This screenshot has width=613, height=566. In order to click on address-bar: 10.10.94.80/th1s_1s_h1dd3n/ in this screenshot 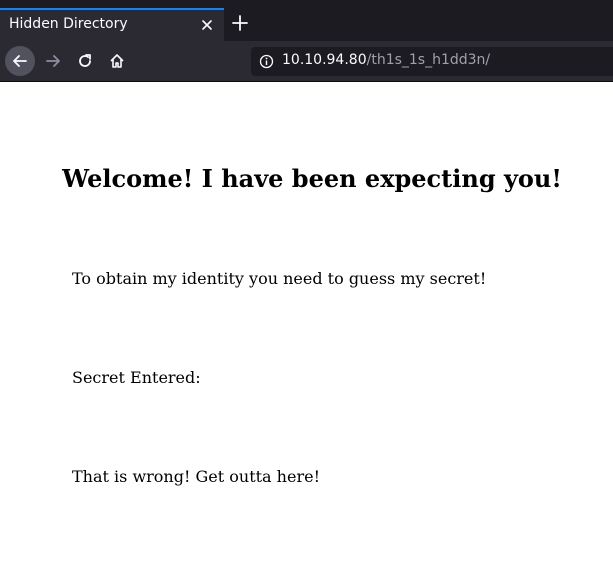, I will do `click(432, 61)`.